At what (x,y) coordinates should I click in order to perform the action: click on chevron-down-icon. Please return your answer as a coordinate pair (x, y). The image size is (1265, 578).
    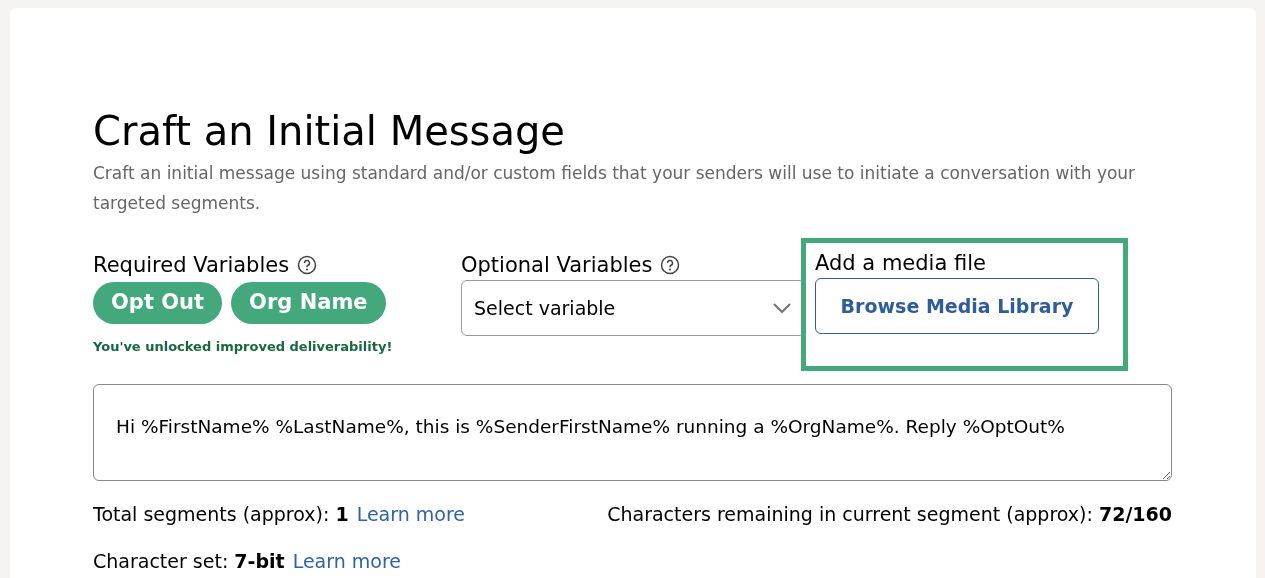
    Looking at the image, I should click on (782, 308).